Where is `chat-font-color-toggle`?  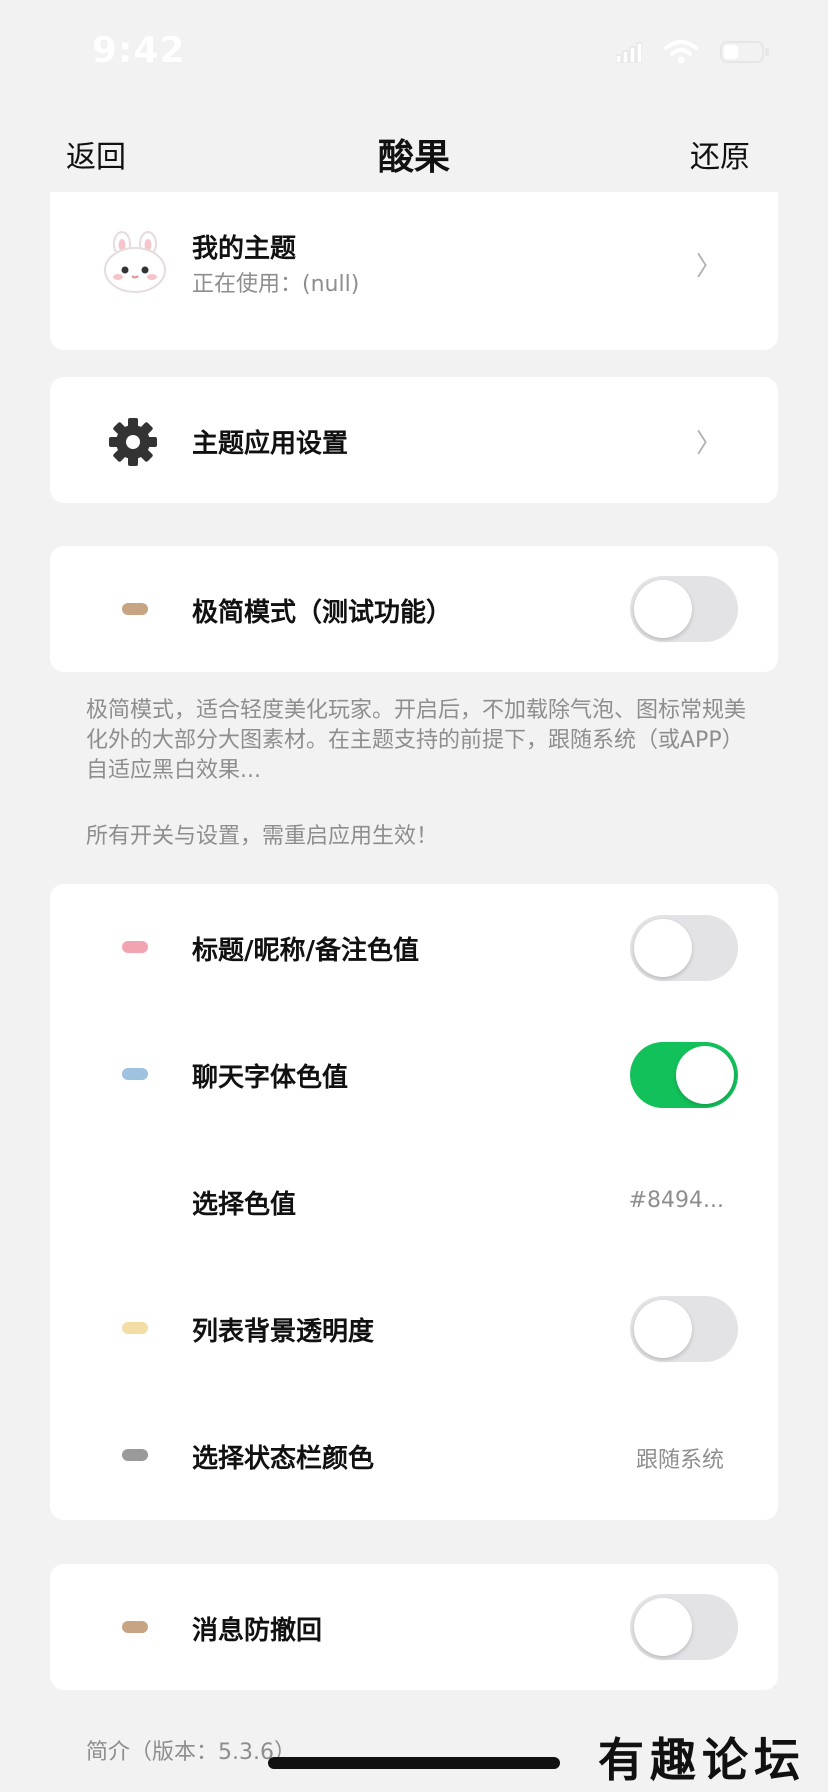 chat-font-color-toggle is located at coordinates (684, 1075).